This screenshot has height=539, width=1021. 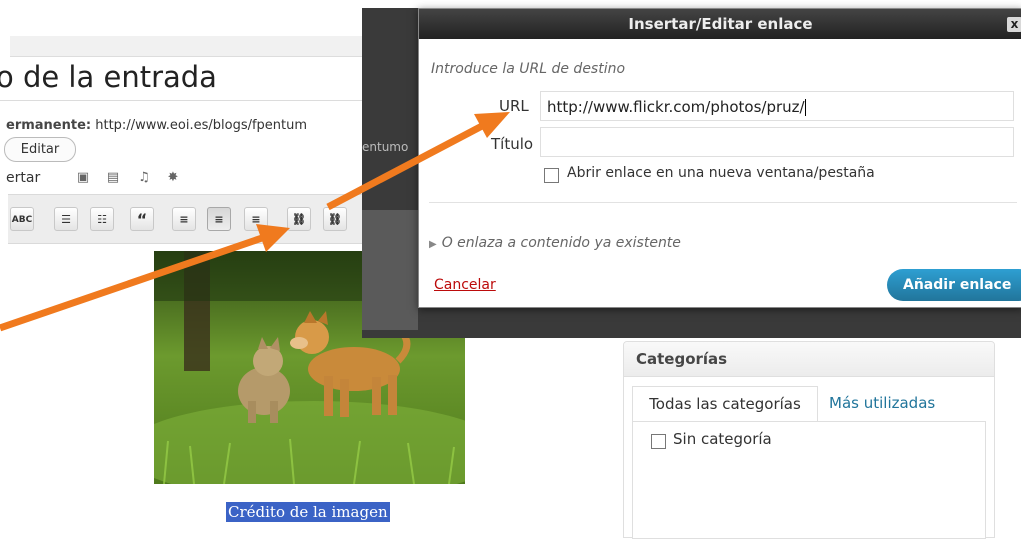 I want to click on categories-title: Categorías, so click(x=682, y=359).